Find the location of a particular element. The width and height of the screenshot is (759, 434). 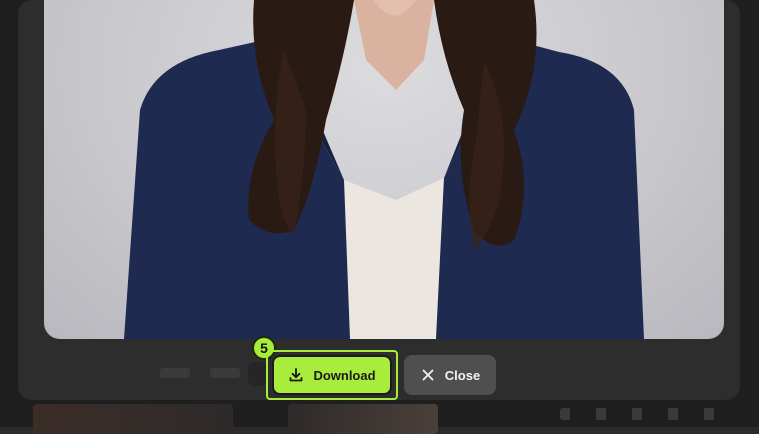

download-icon is located at coordinates (296, 375).